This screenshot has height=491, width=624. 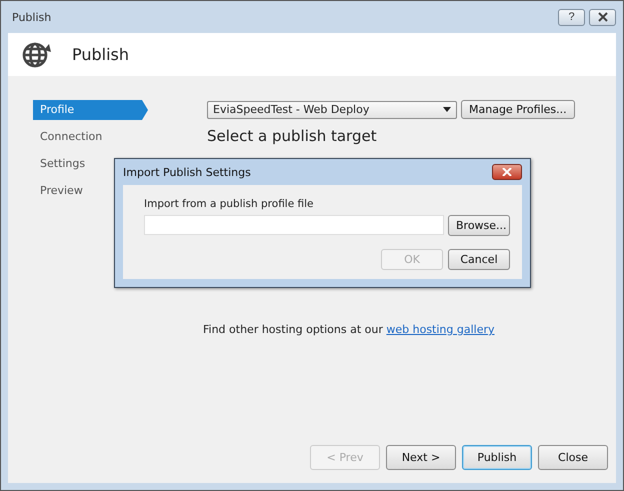 I want to click on help-button: ?, so click(x=571, y=17).